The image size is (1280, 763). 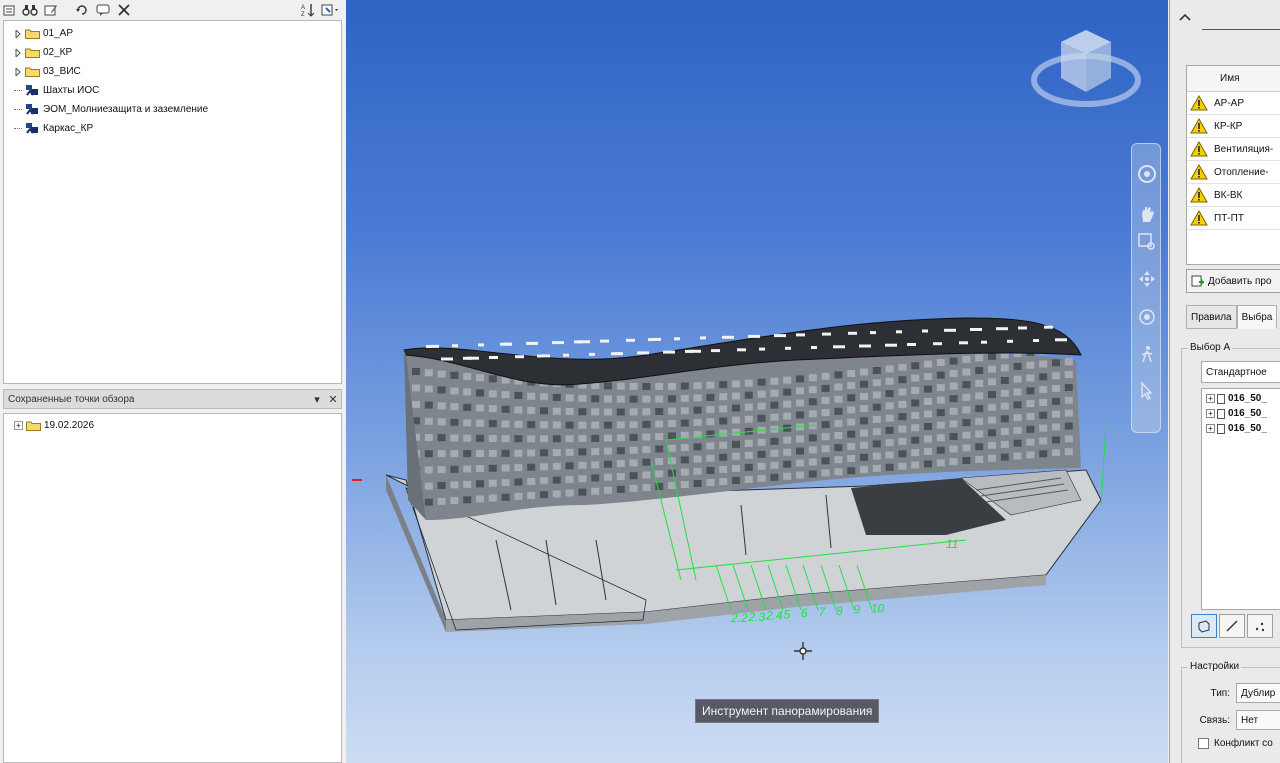 I want to click on selection-mode-value: Стандартное, so click(x=1236, y=372).